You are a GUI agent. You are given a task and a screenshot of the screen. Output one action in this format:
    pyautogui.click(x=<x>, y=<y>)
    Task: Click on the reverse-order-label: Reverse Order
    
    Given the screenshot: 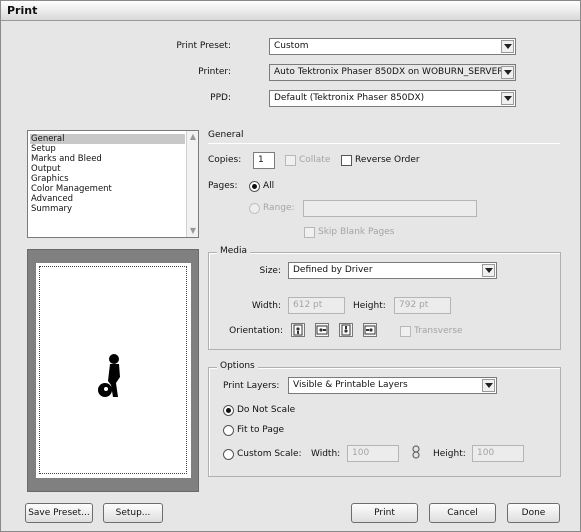 What is the action you would take?
    pyautogui.click(x=387, y=160)
    